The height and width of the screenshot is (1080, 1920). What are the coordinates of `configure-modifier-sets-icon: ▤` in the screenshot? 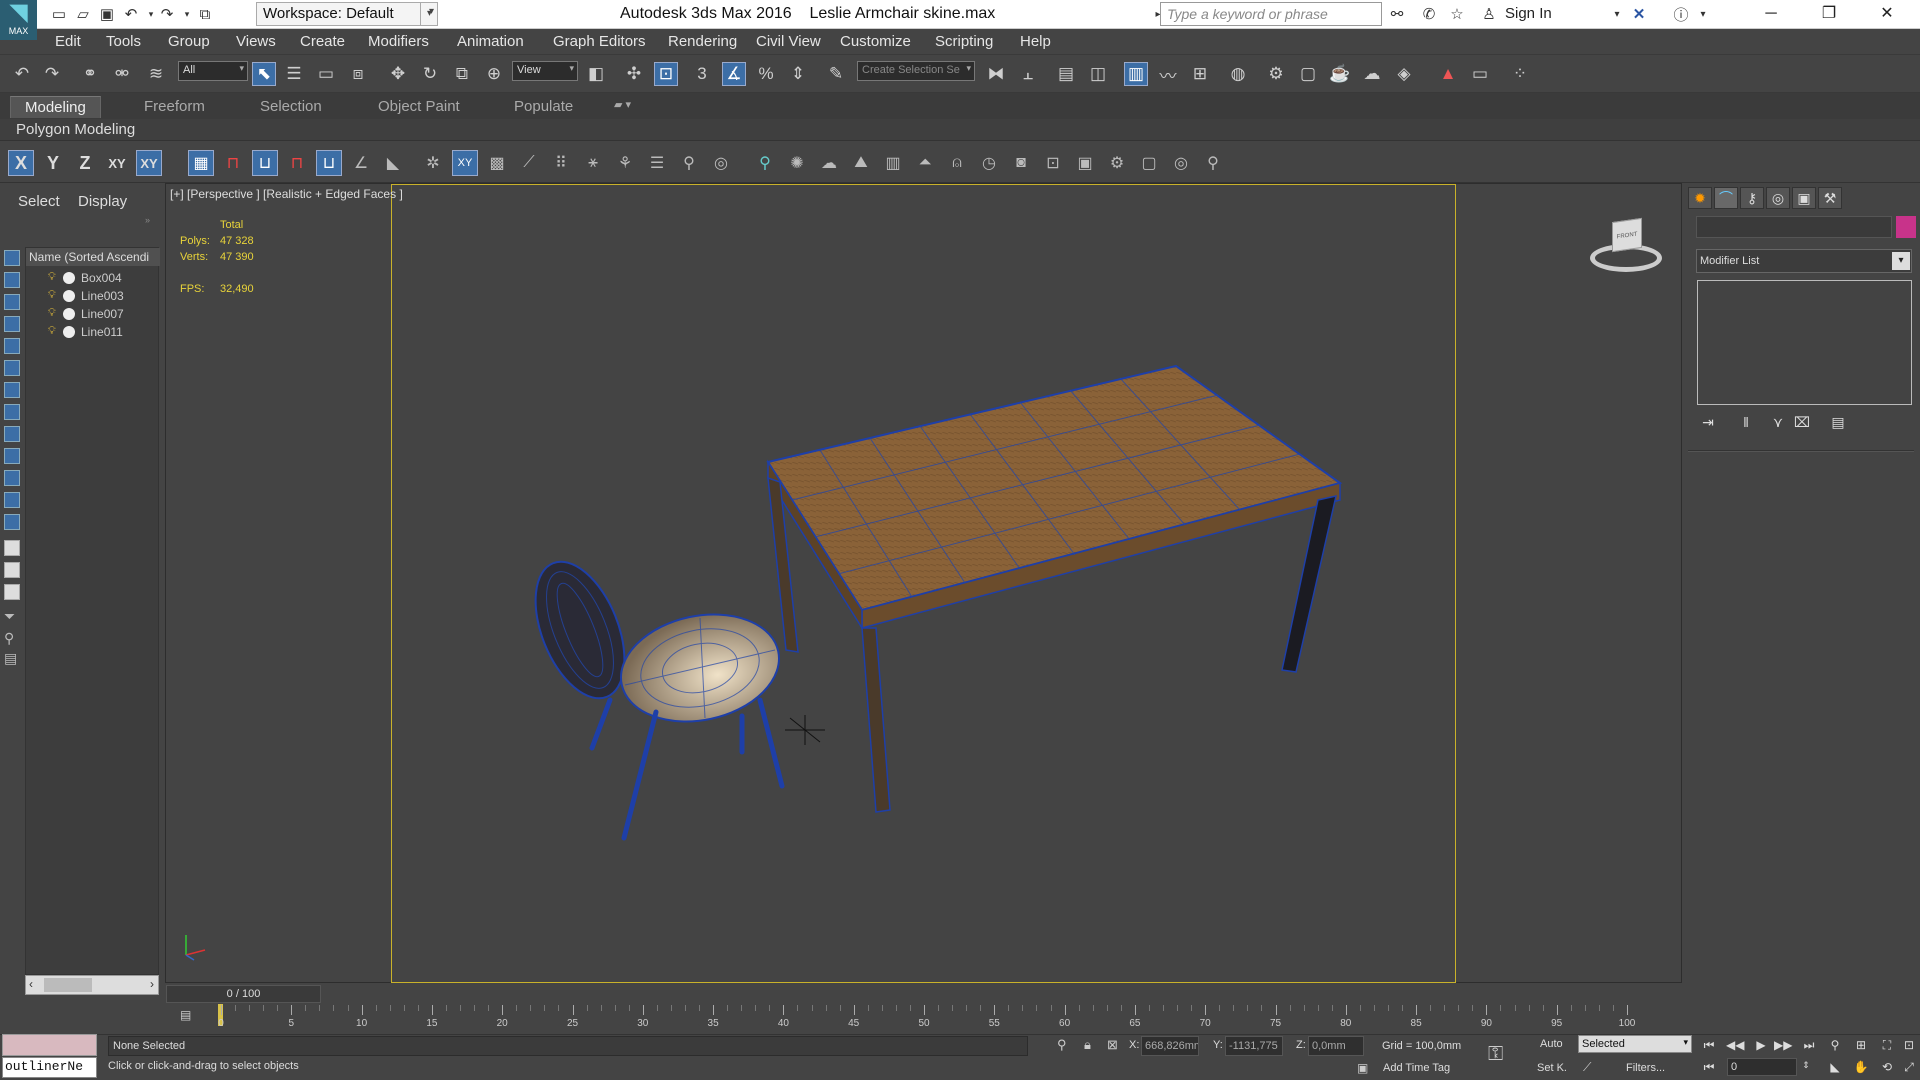 It's located at (1838, 424).